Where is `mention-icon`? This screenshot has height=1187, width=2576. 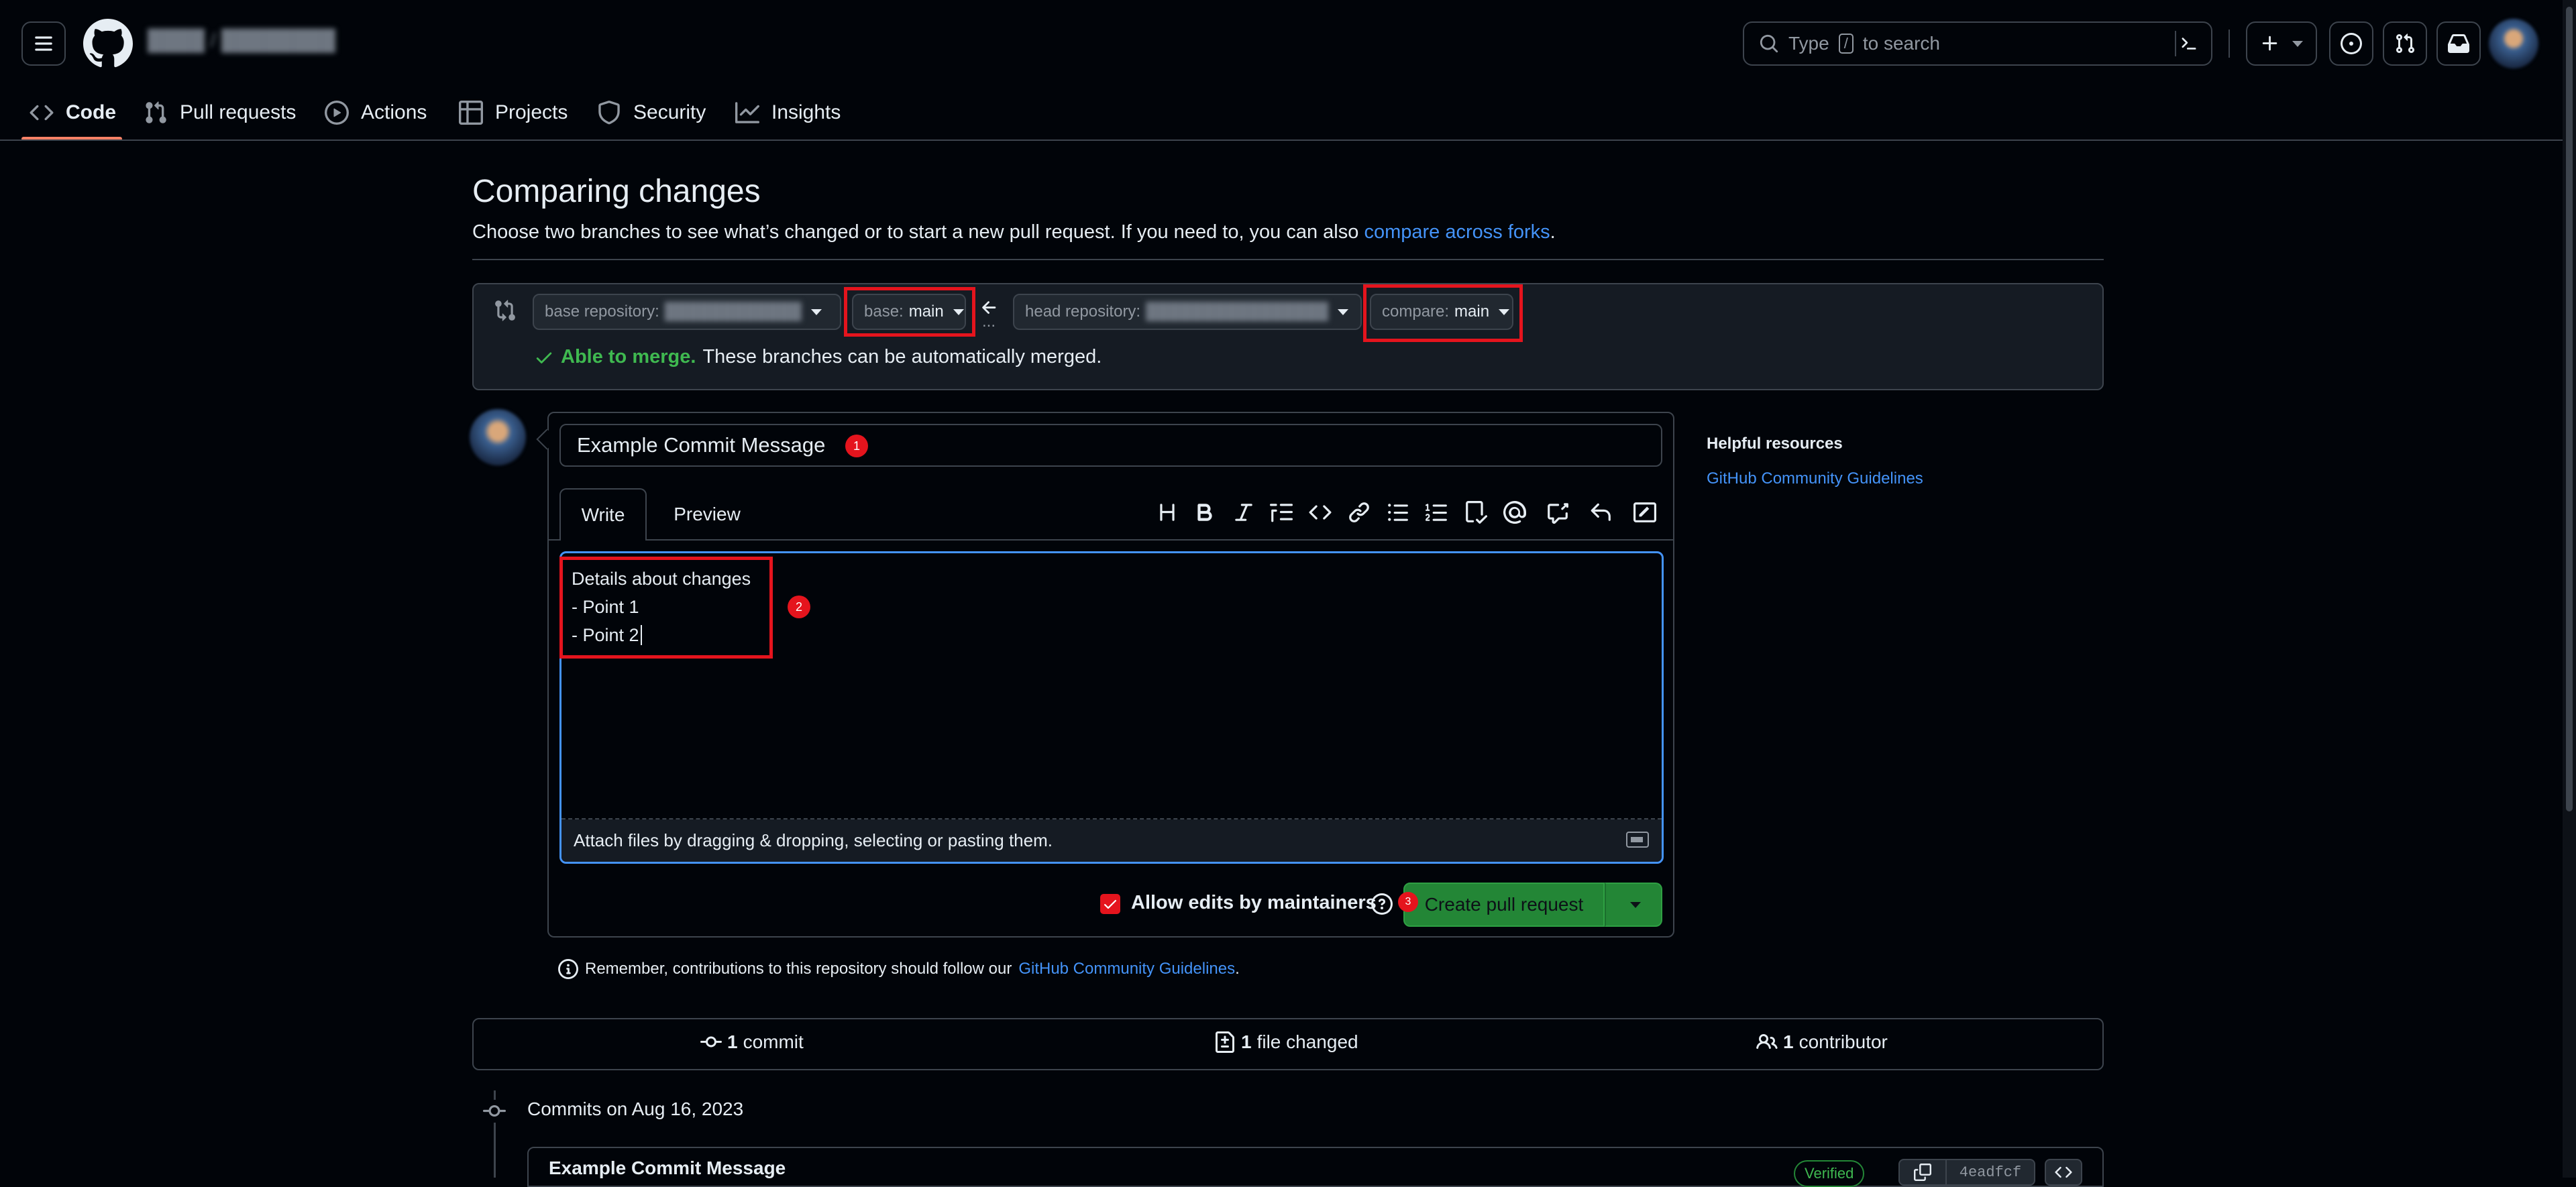 mention-icon is located at coordinates (1514, 513).